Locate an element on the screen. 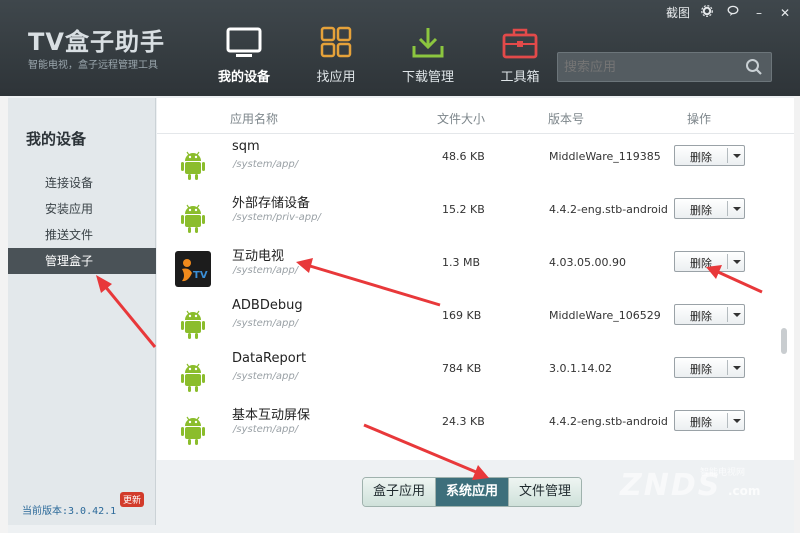 The width and height of the screenshot is (800, 533). search-input is located at coordinates (648, 67).